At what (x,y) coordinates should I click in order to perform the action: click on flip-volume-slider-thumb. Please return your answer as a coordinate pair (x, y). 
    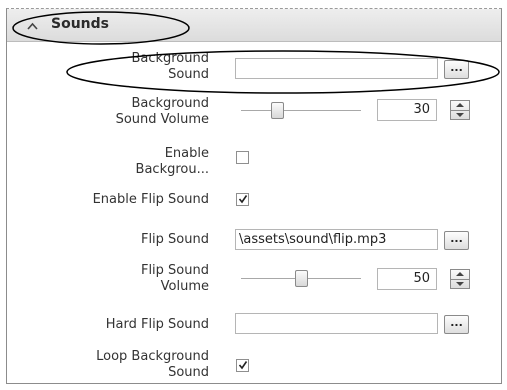
    Looking at the image, I should click on (301, 278).